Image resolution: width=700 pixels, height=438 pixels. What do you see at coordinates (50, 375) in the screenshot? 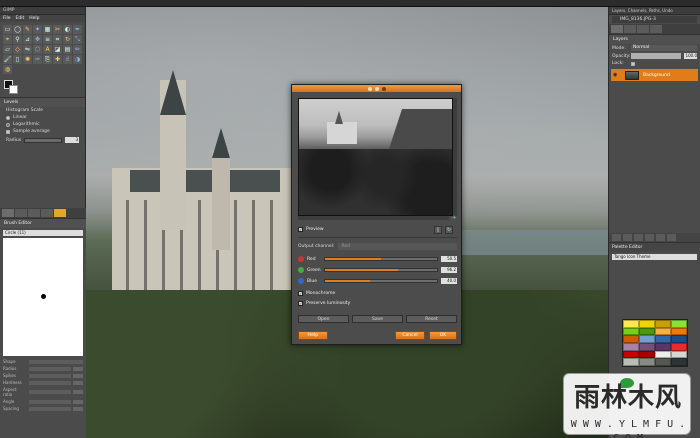
I see `brush-spikes-slider` at bounding box center [50, 375].